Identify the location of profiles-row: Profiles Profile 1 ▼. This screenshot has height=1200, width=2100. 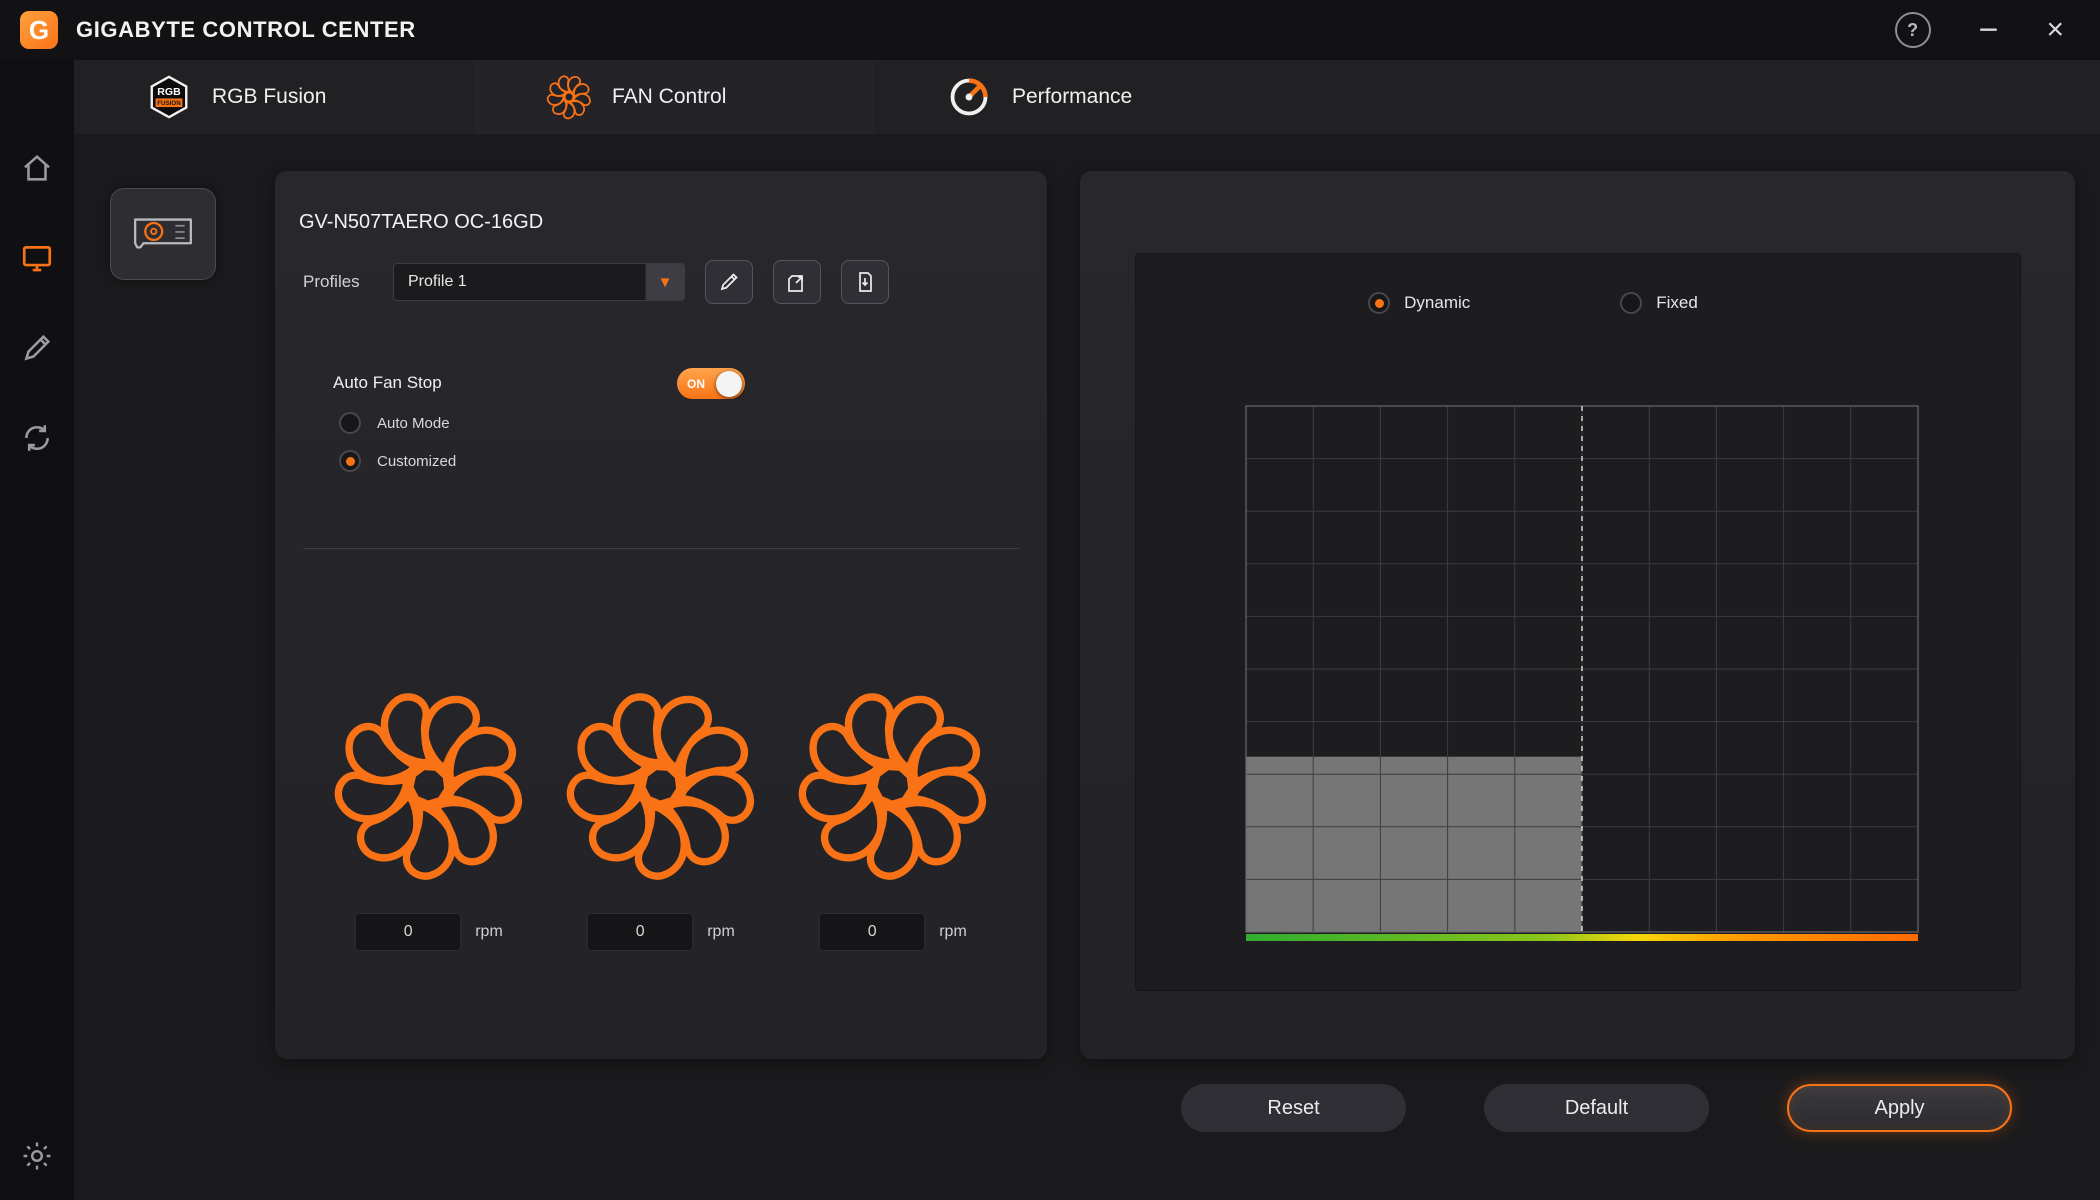
(596, 282).